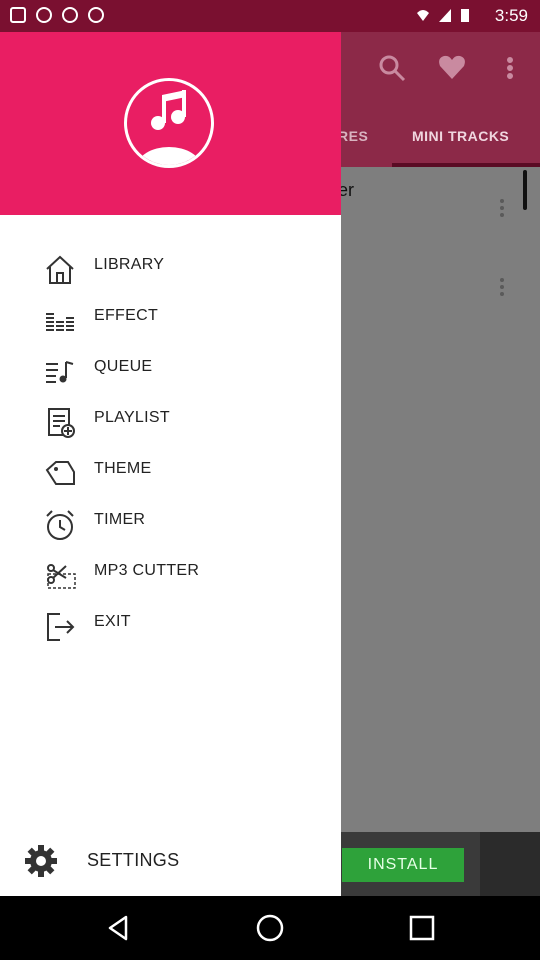  I want to click on back-icon, so click(118, 928).